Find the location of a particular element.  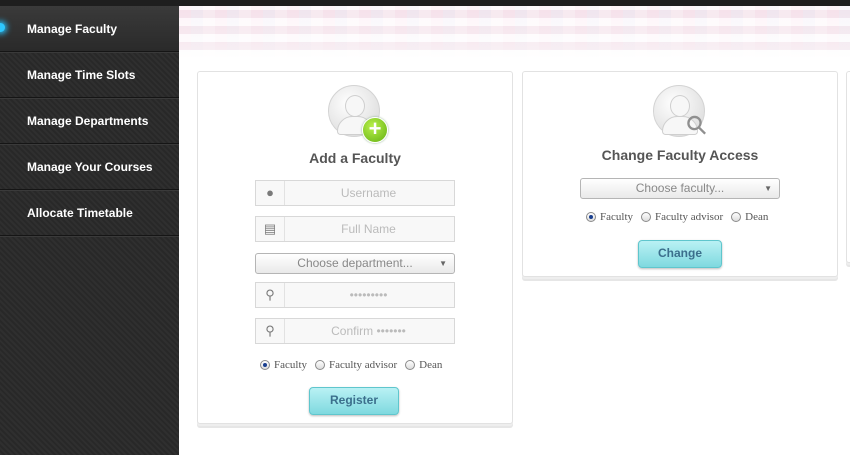

department-select: Choose department... ▼ is located at coordinates (355, 263).